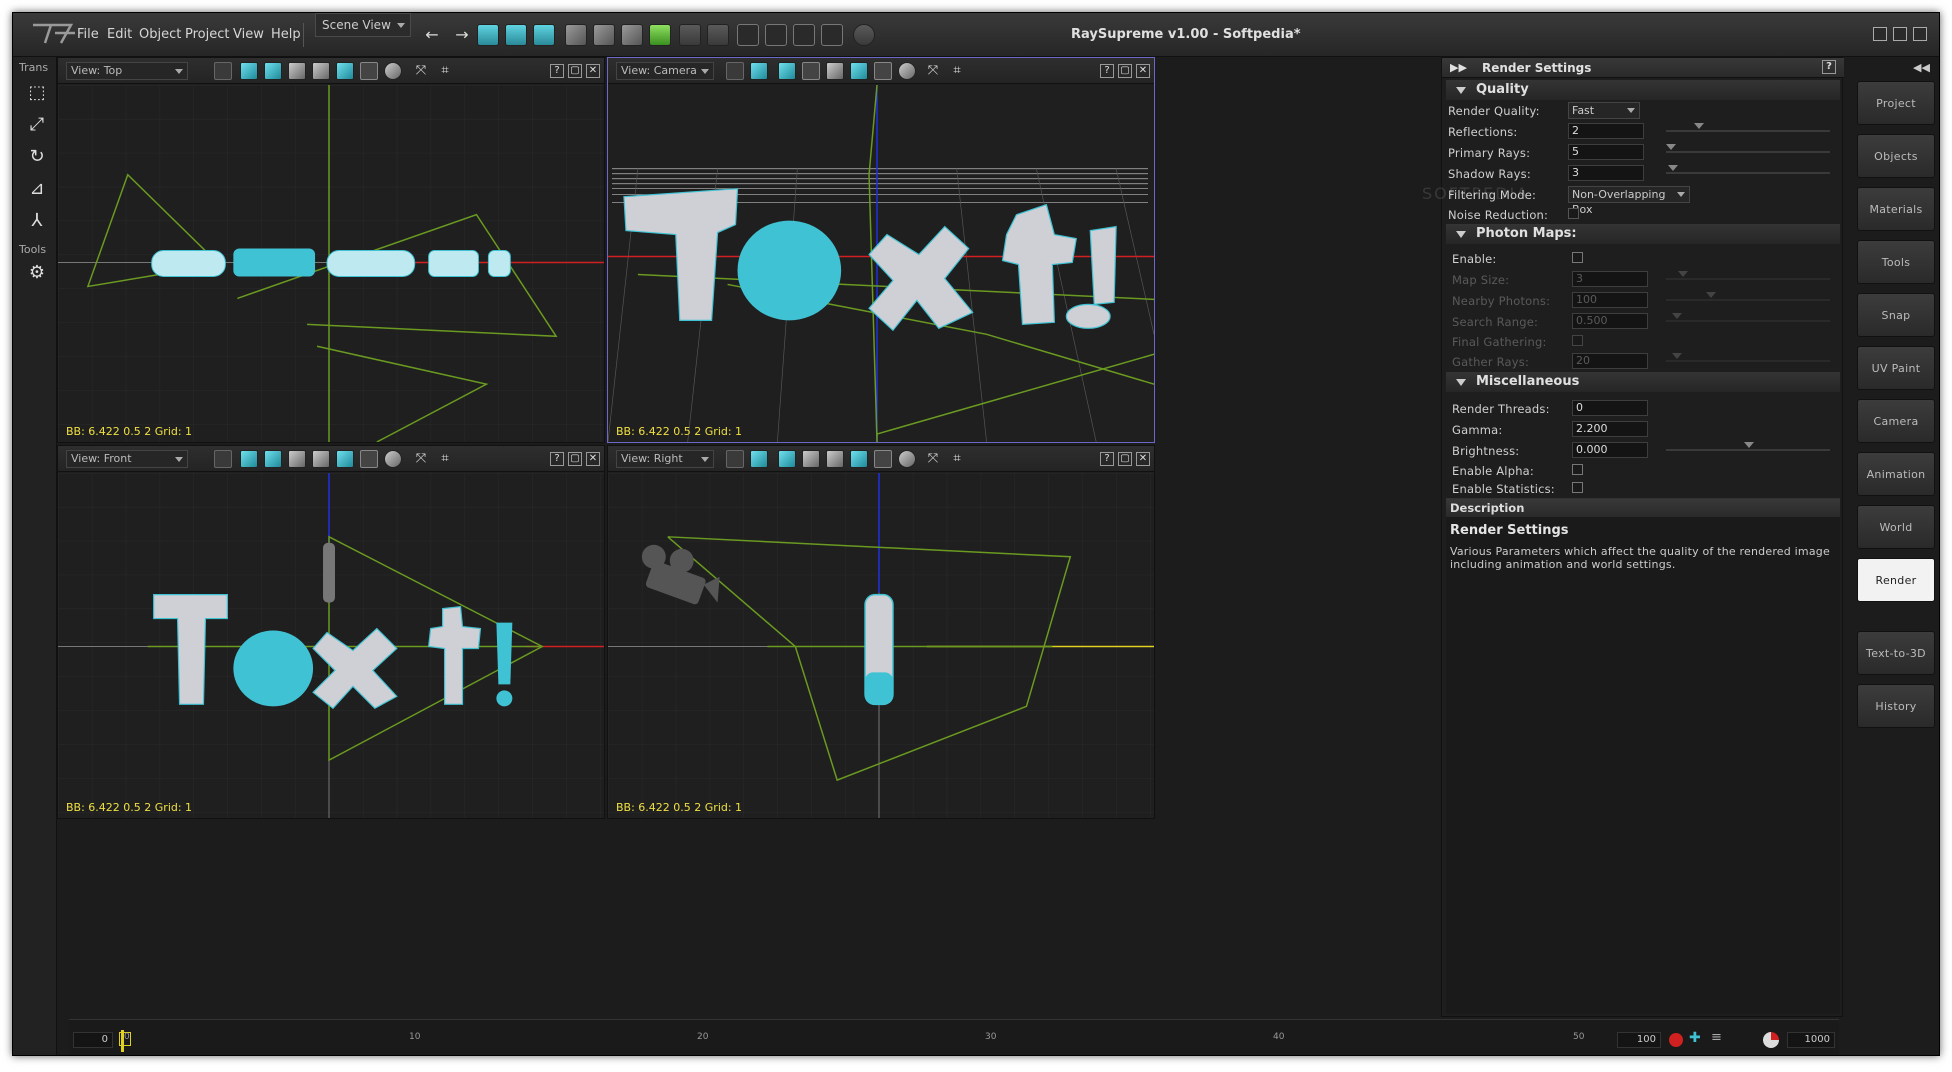  I want to click on filtering-mode-select: Non-Overlapping Box, so click(1629, 201).